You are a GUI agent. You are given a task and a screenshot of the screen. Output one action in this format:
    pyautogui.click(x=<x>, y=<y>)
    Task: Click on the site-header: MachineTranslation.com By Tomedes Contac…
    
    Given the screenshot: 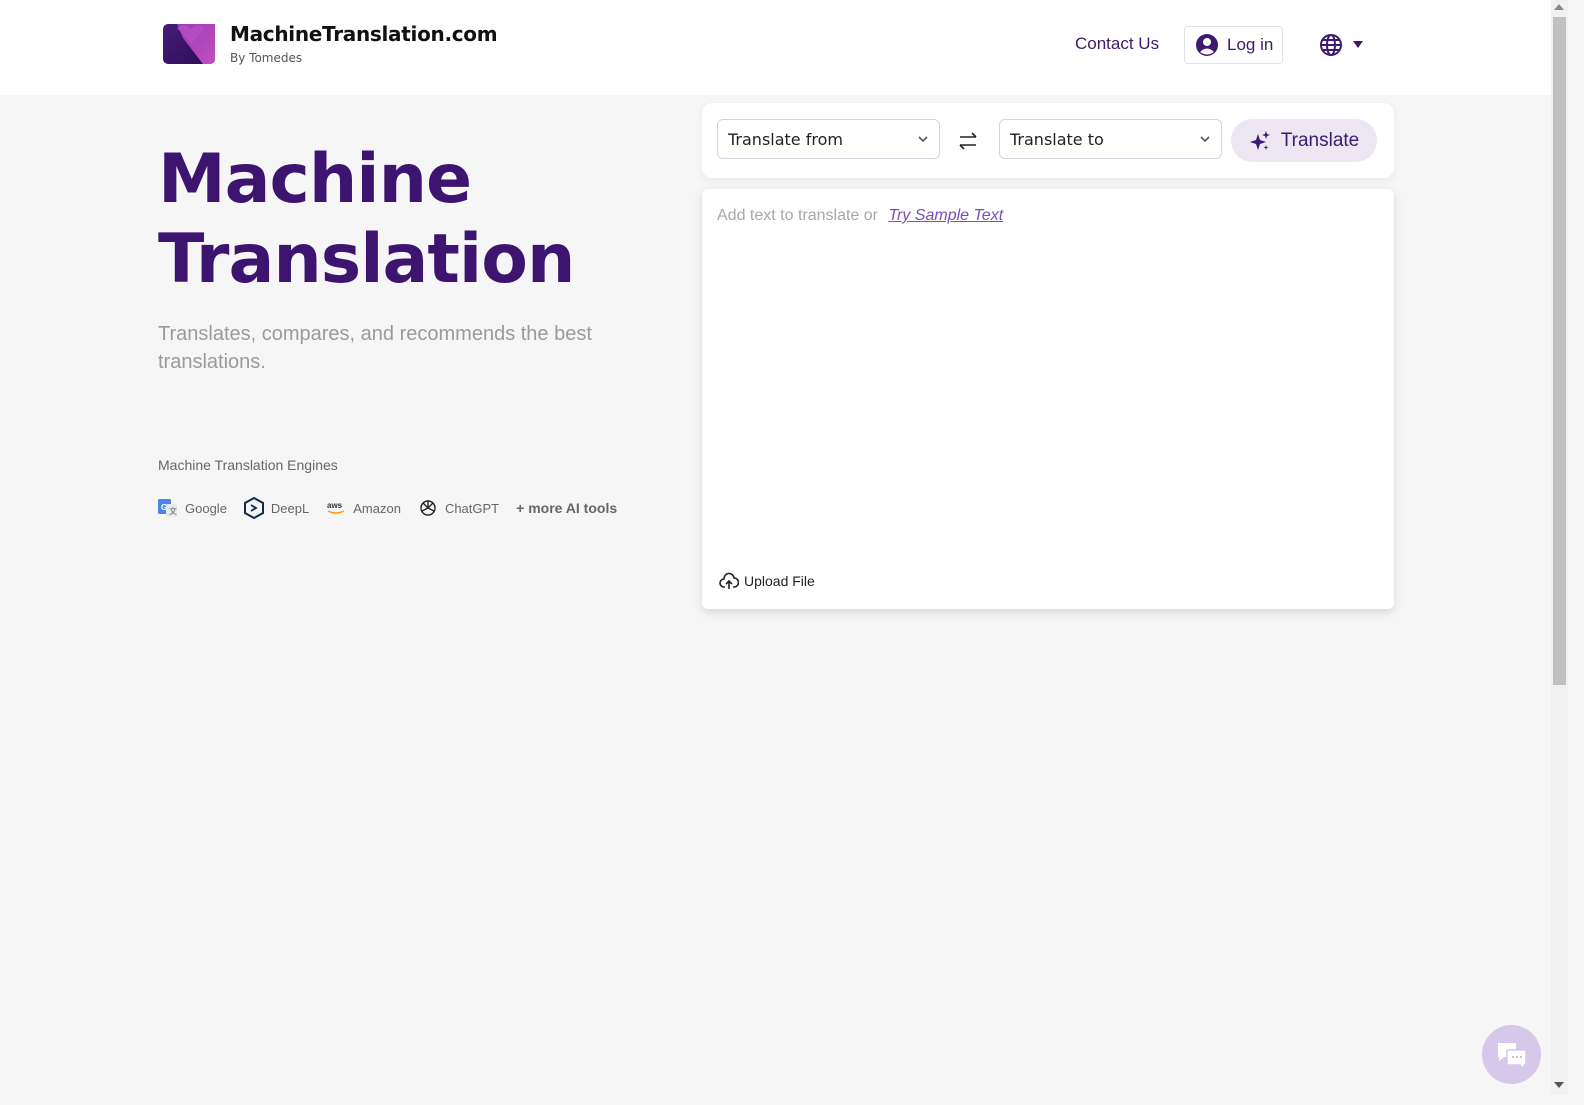 What is the action you would take?
    pyautogui.click(x=784, y=47)
    